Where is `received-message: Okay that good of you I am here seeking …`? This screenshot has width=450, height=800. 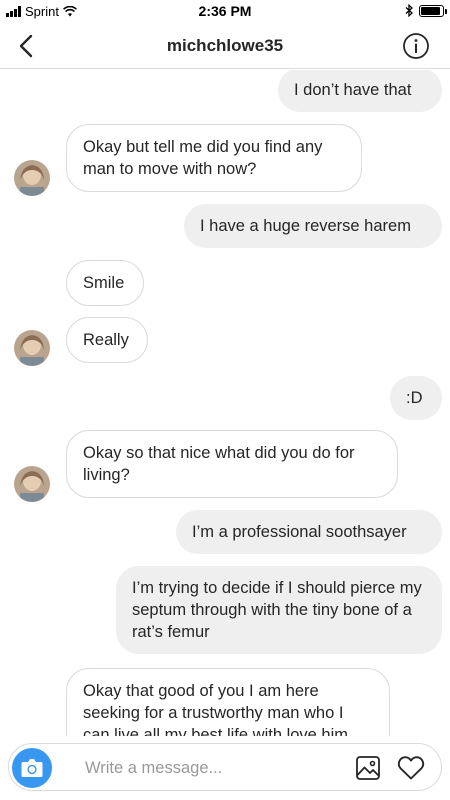 received-message: Okay that good of you I am here seeking … is located at coordinates (228, 702).